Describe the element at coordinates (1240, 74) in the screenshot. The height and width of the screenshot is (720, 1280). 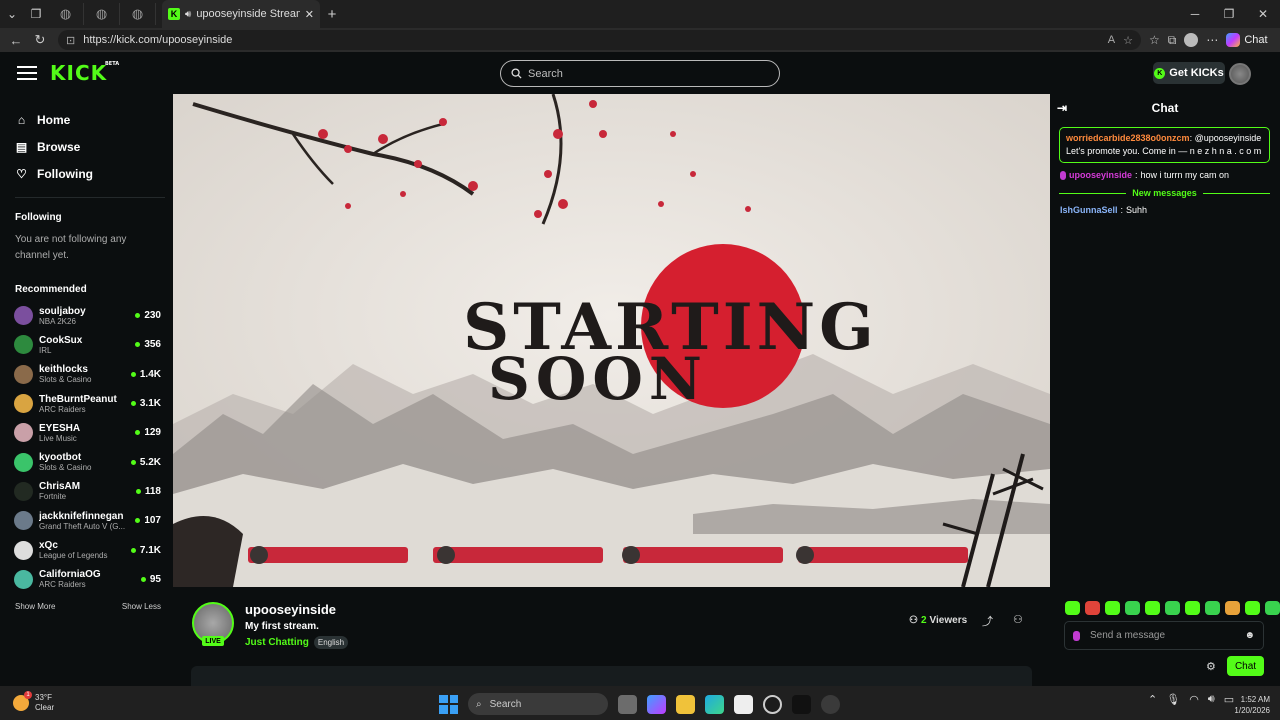
I see `user-avatar` at that location.